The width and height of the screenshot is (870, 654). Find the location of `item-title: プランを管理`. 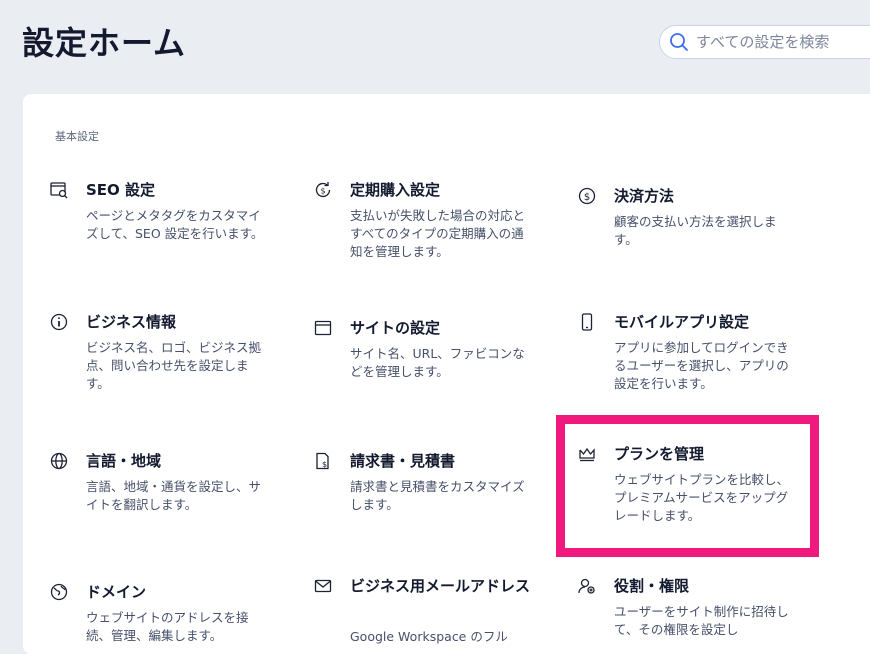

item-title: プランを管理 is located at coordinates (659, 454).